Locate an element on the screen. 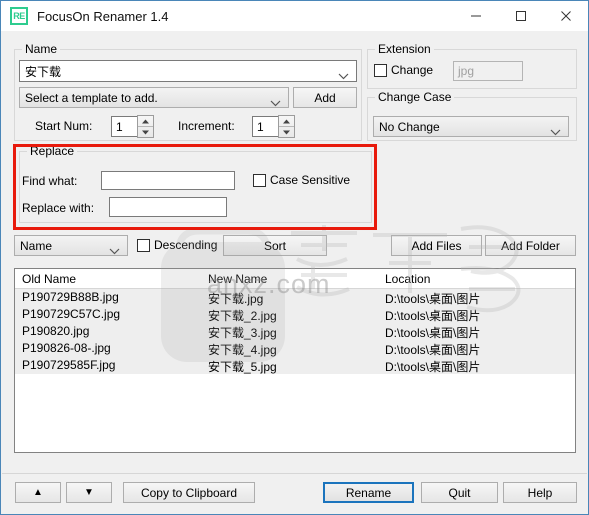  arrow-down-icon: ▼ is located at coordinates (89, 492).